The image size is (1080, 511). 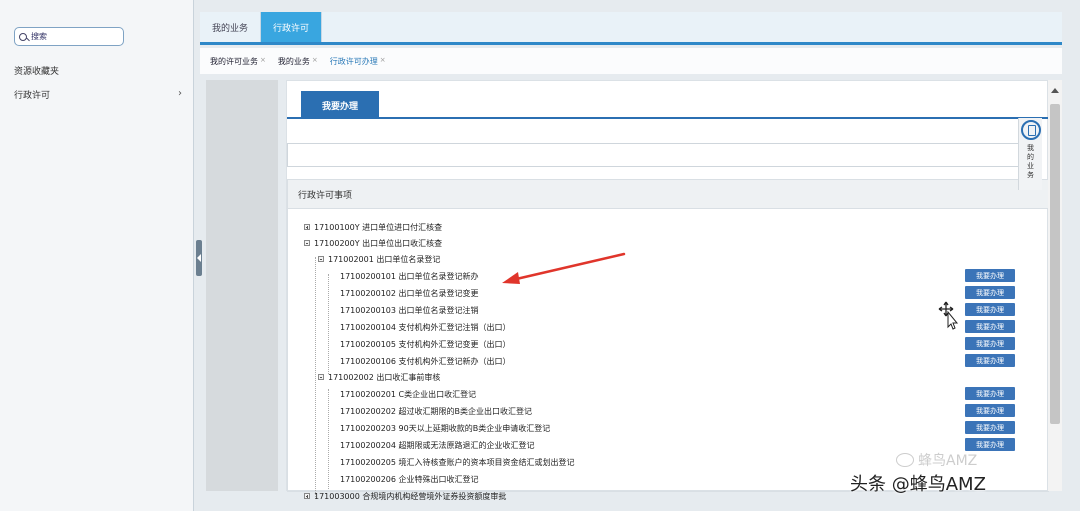 I want to click on filter-input, so click(x=654, y=155).